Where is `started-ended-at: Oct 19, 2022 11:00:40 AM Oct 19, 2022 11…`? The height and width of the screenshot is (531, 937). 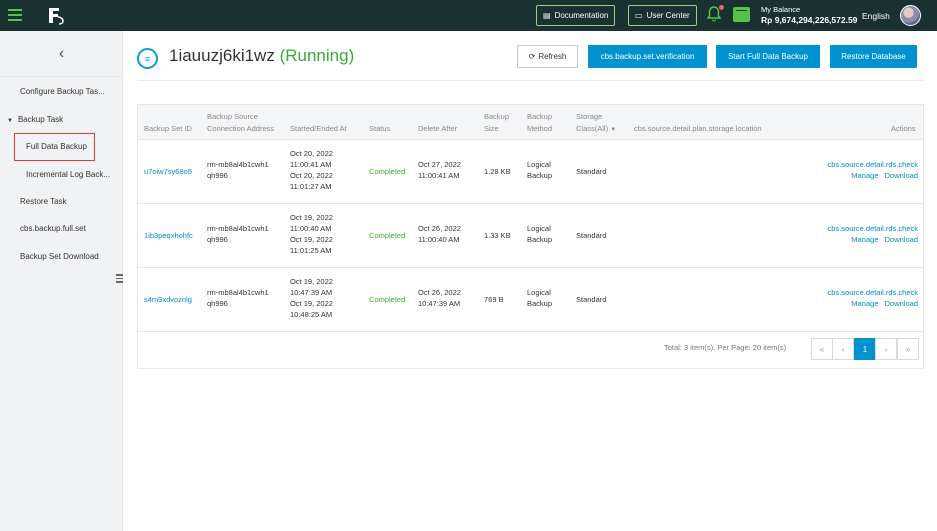 started-ended-at: Oct 19, 2022 11:00:40 AM Oct 19, 2022 11… is located at coordinates (311, 234).